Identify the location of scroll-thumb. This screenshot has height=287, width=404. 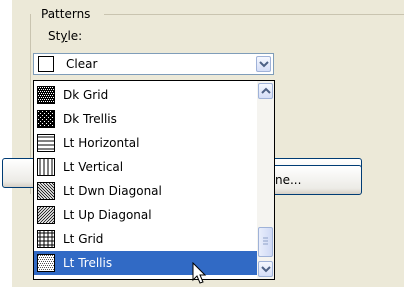
(265, 242).